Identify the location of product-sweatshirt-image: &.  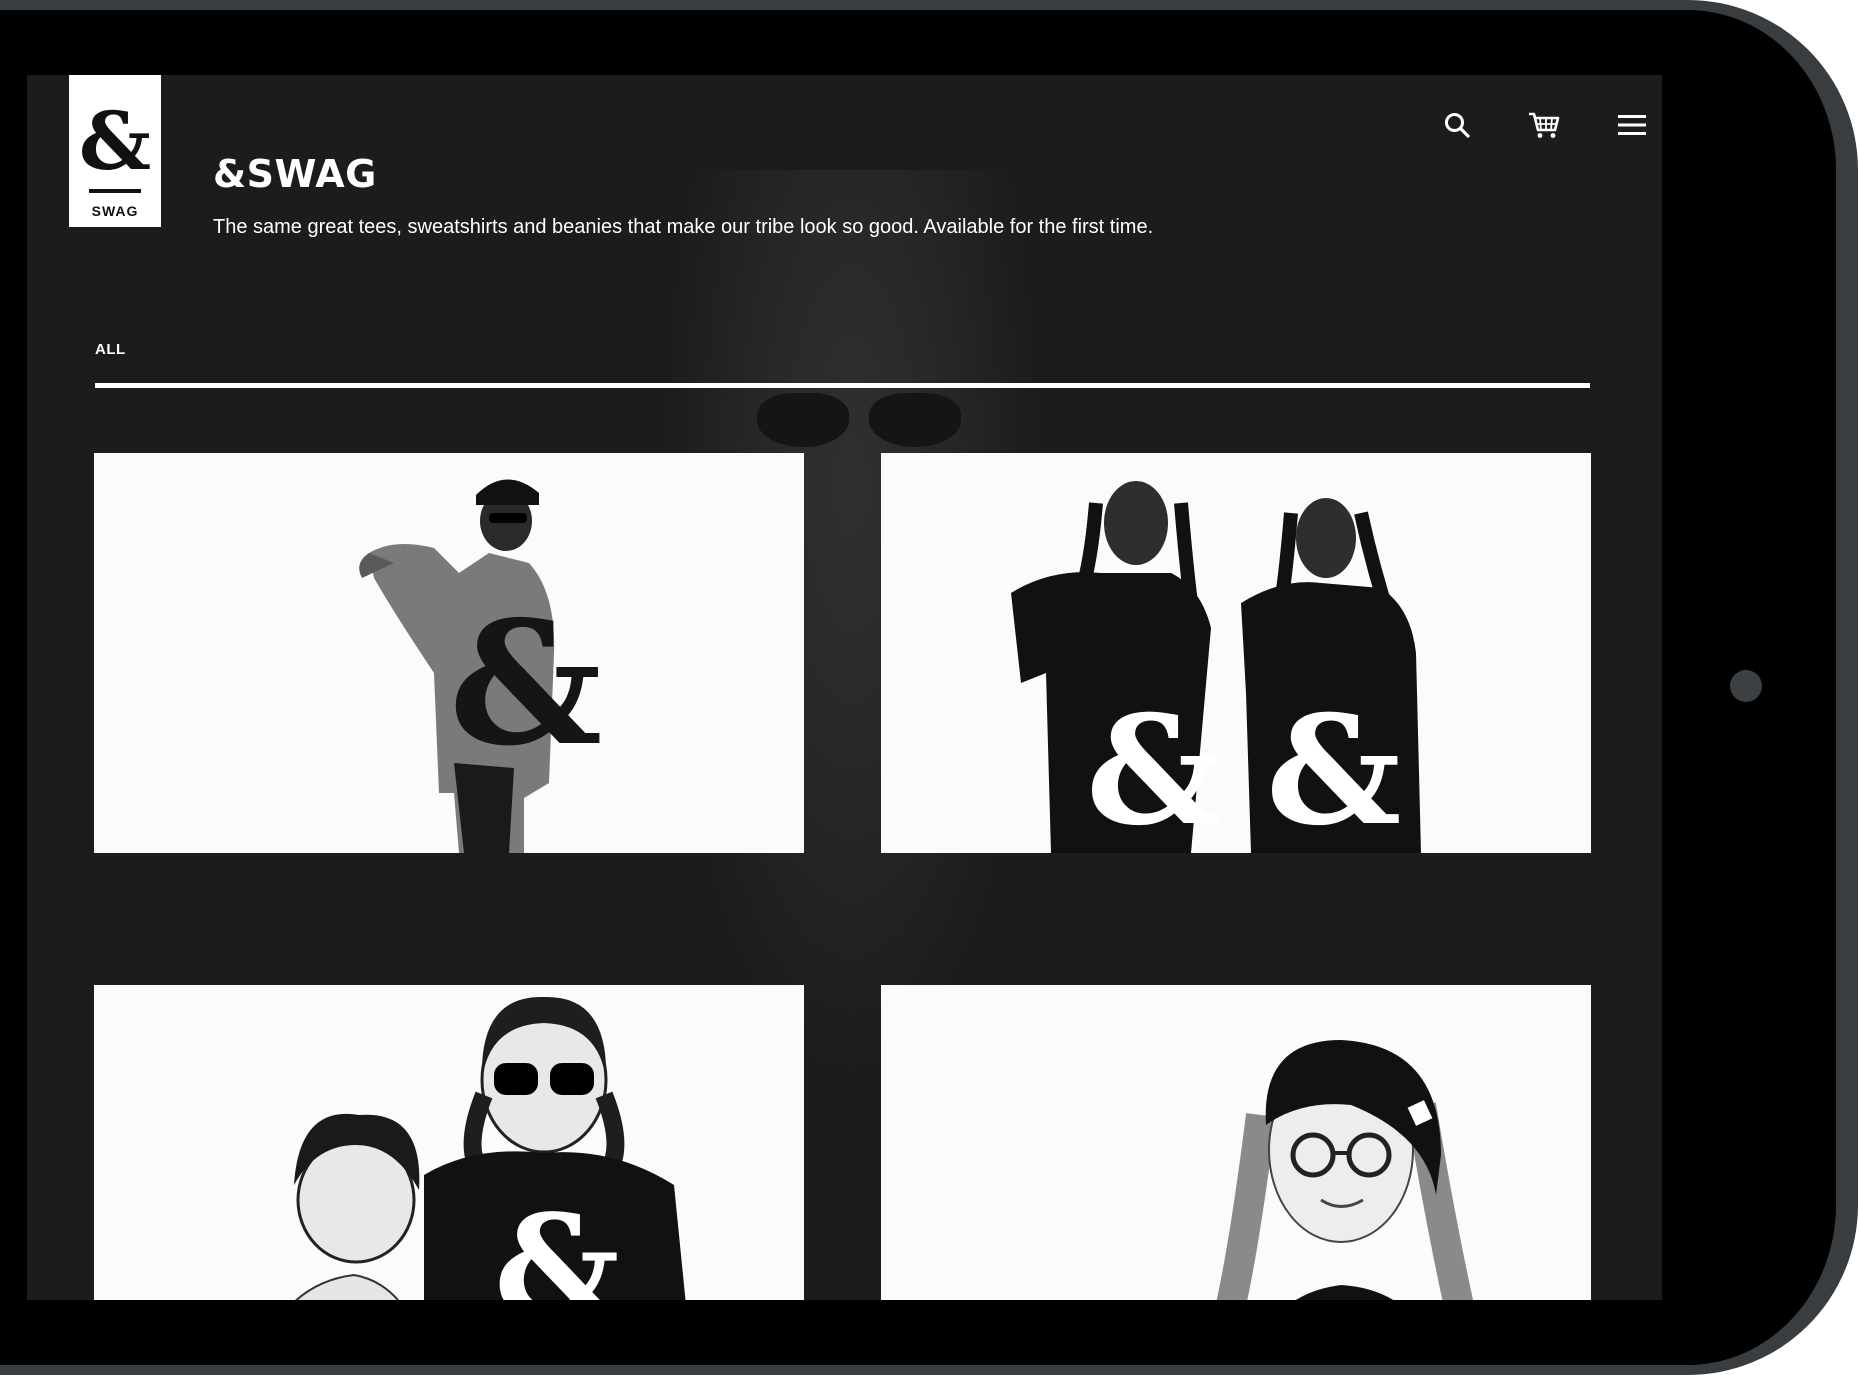
(480, 666).